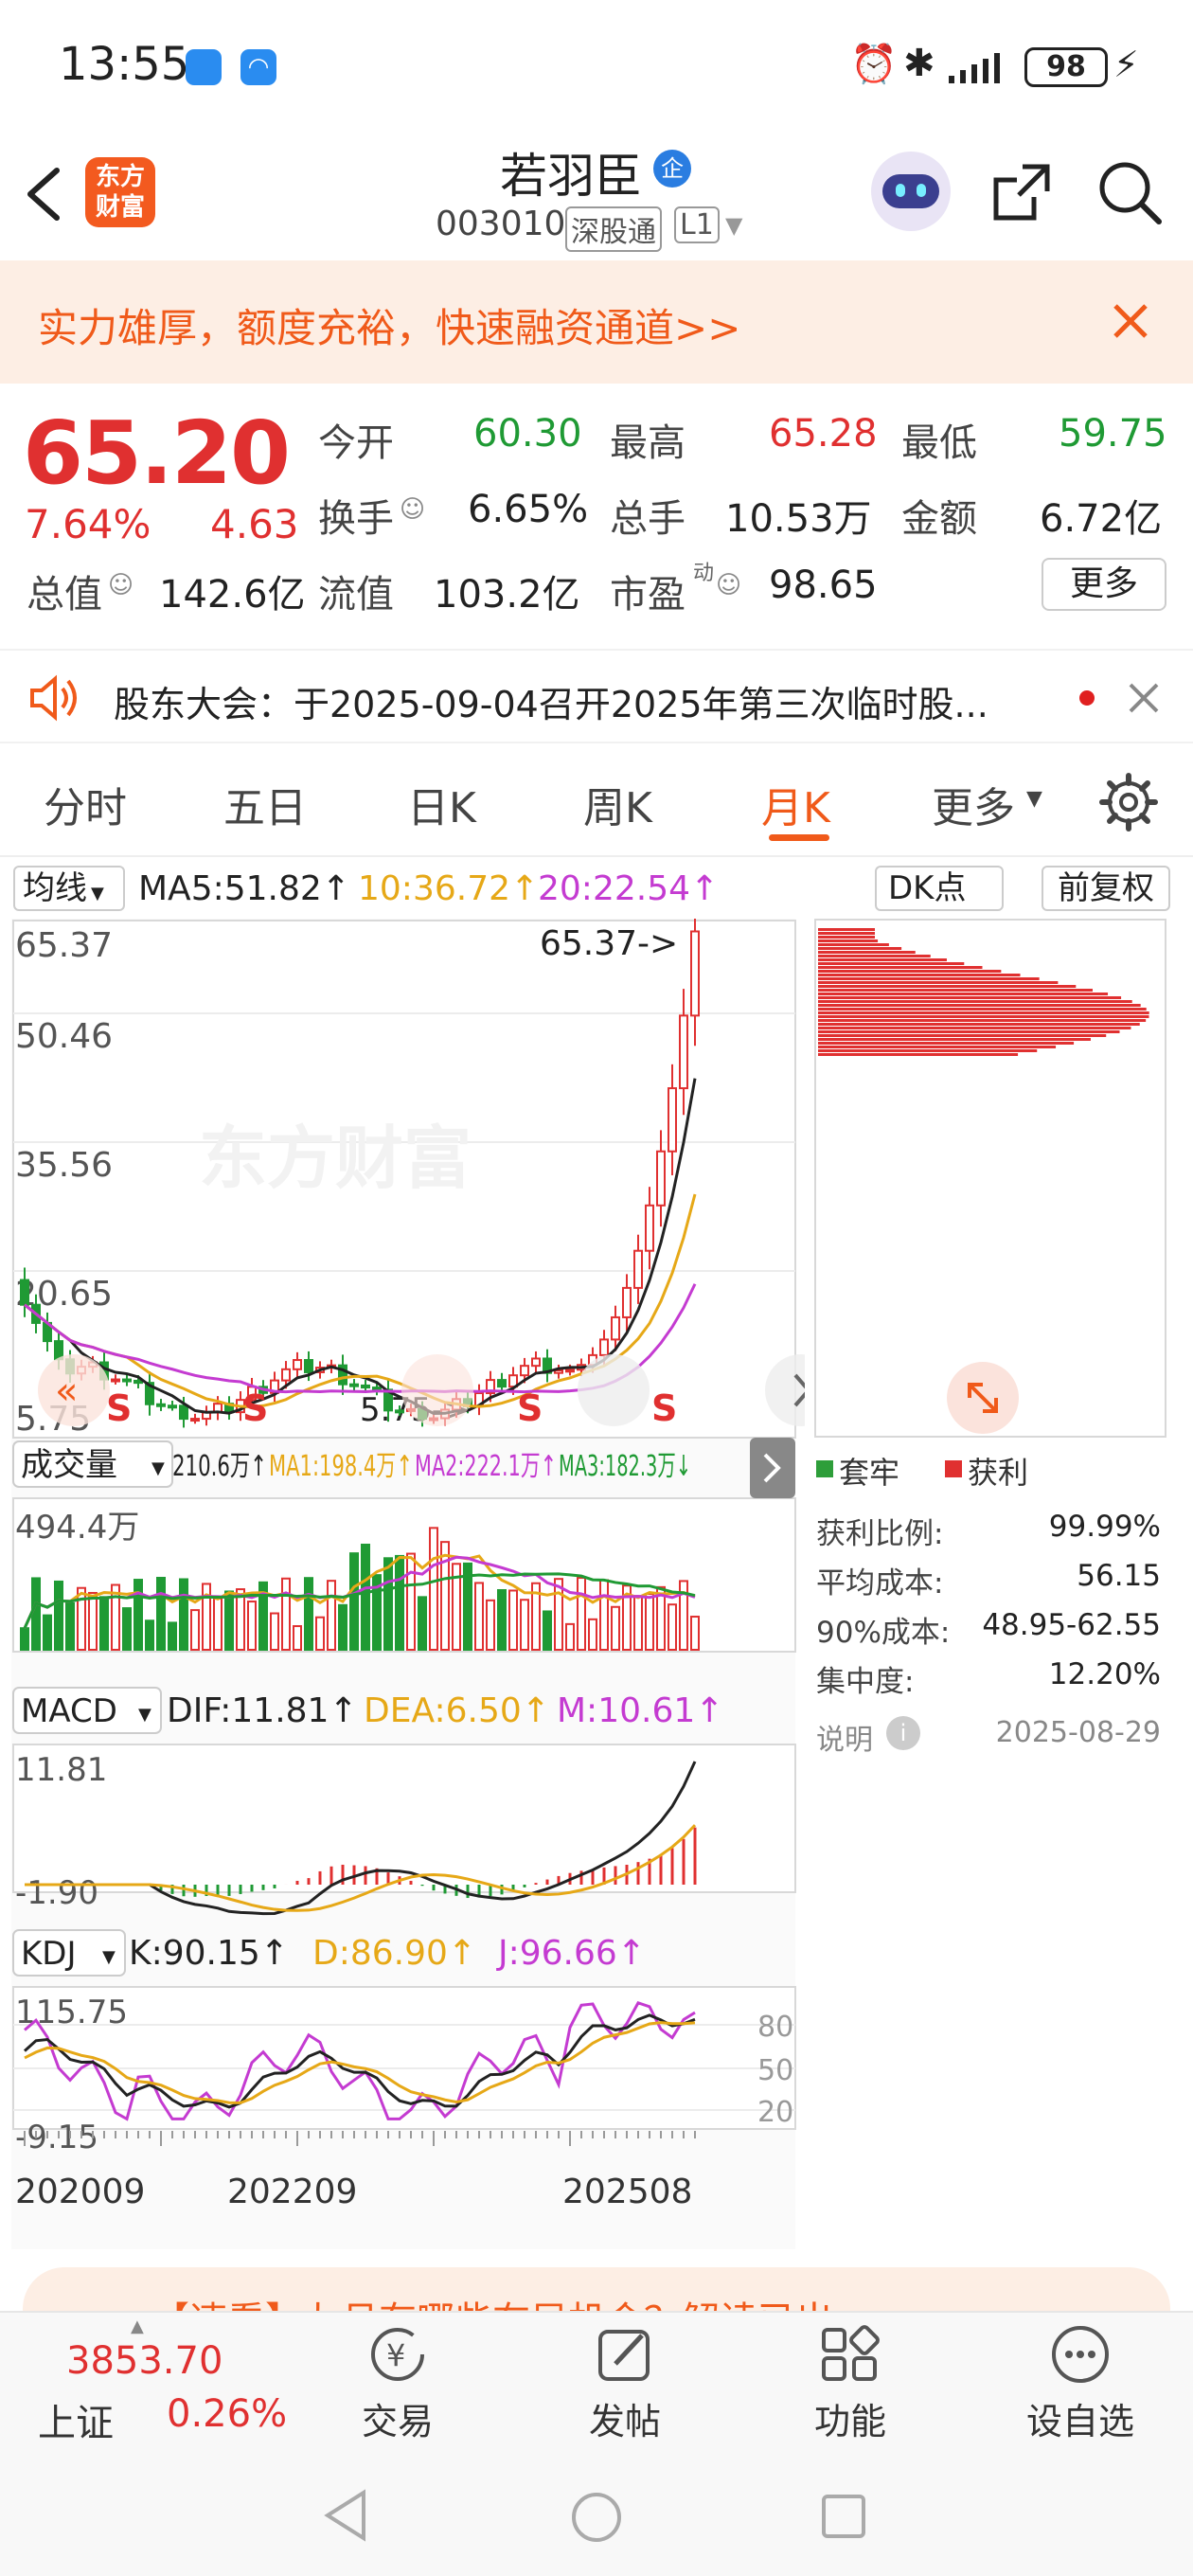  I want to click on pe-value: 98.65, so click(823, 585).